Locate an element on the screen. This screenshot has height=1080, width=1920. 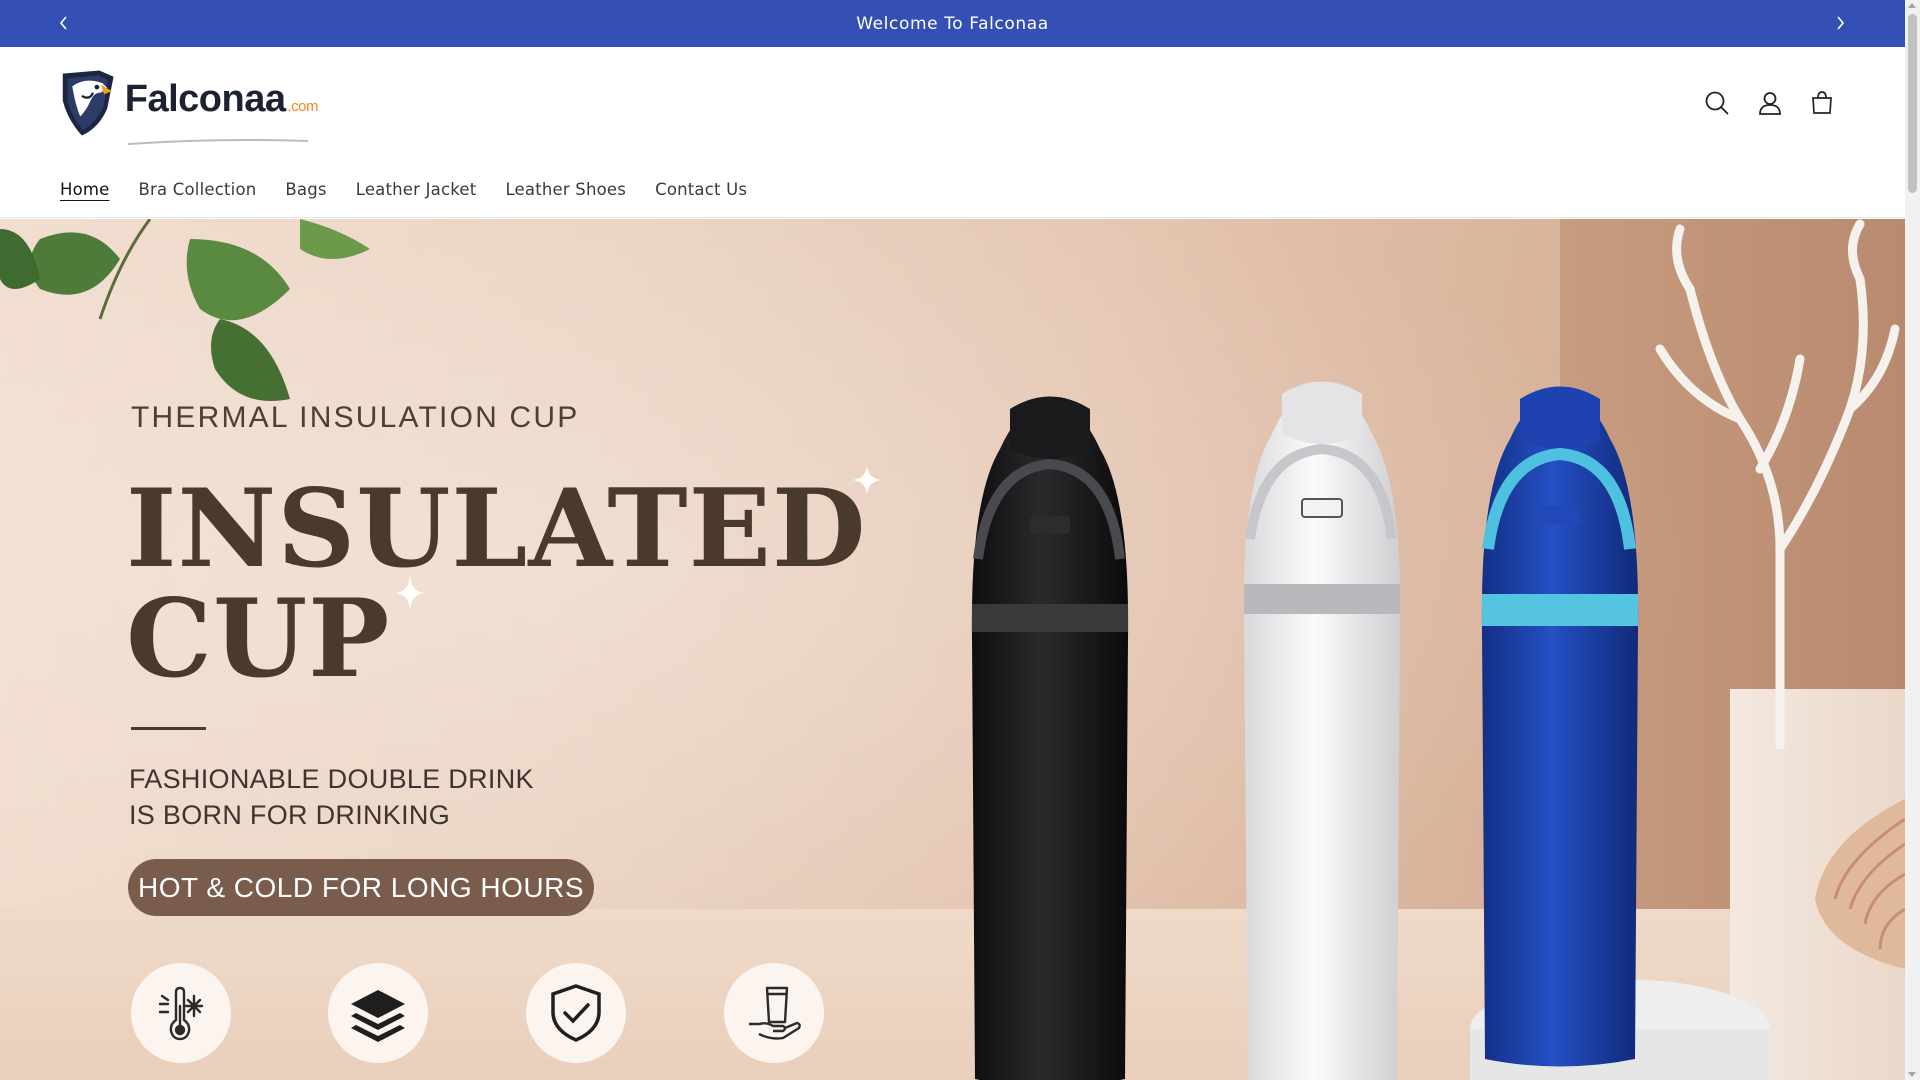
feature-layers is located at coordinates (378, 1013).